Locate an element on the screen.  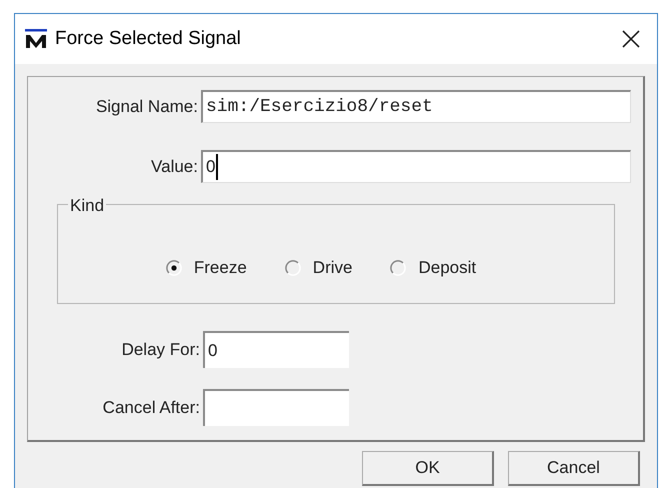
window-title: Force Selected Signal is located at coordinates (148, 38).